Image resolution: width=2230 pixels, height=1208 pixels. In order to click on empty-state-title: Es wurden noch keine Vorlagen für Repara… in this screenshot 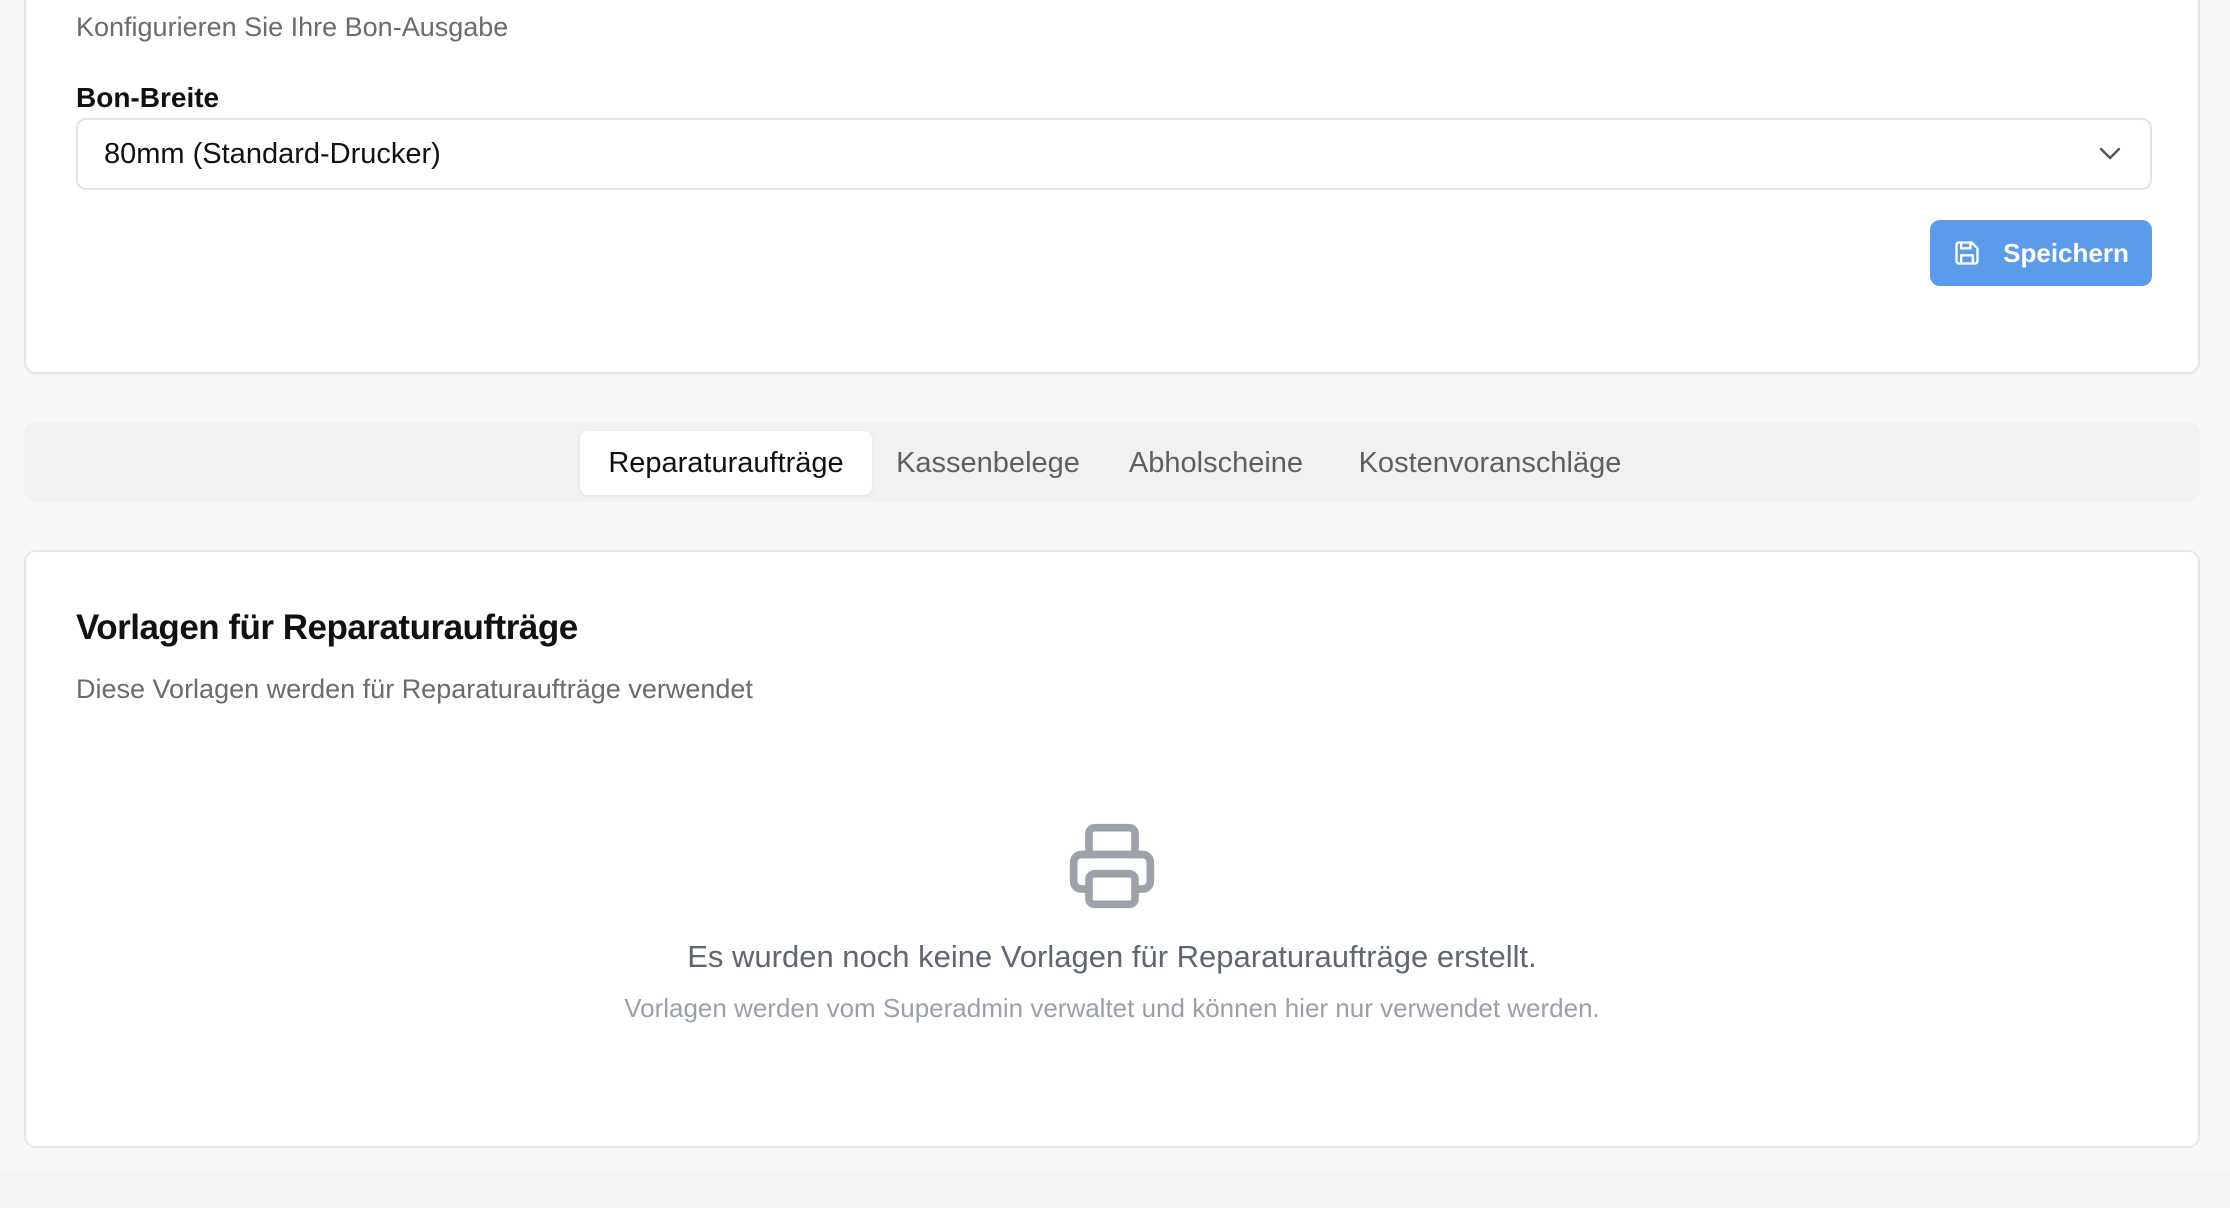, I will do `click(1112, 956)`.